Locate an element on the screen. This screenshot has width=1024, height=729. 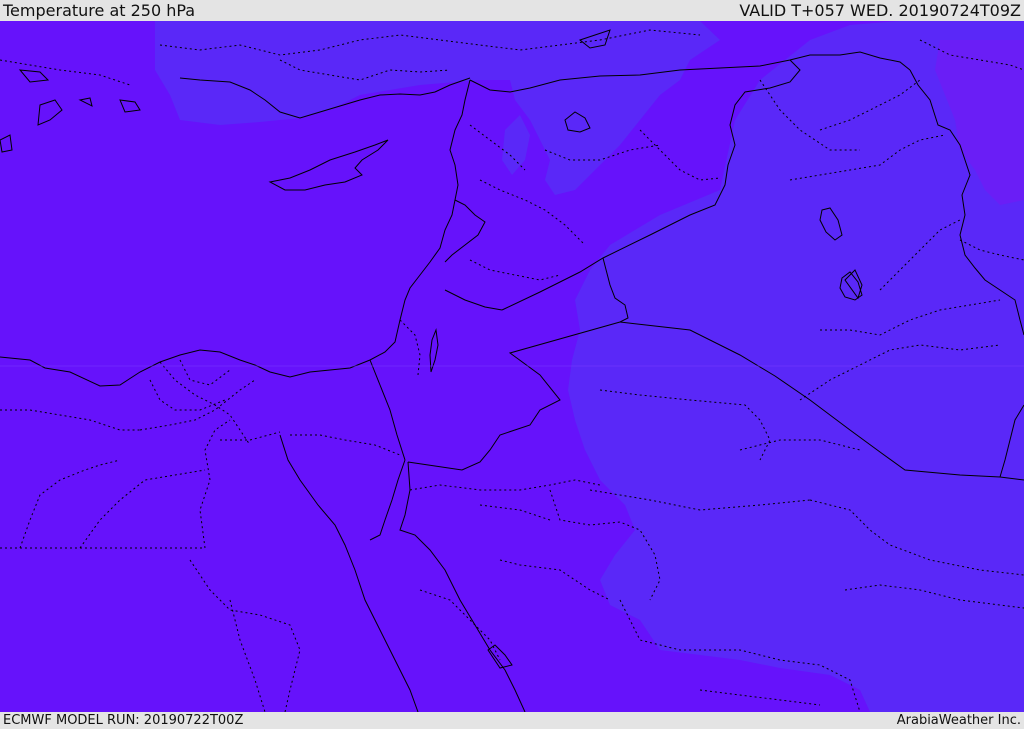
valid-time-label: VALID T+057 WED. 20190724T09Z is located at coordinates (880, 10).